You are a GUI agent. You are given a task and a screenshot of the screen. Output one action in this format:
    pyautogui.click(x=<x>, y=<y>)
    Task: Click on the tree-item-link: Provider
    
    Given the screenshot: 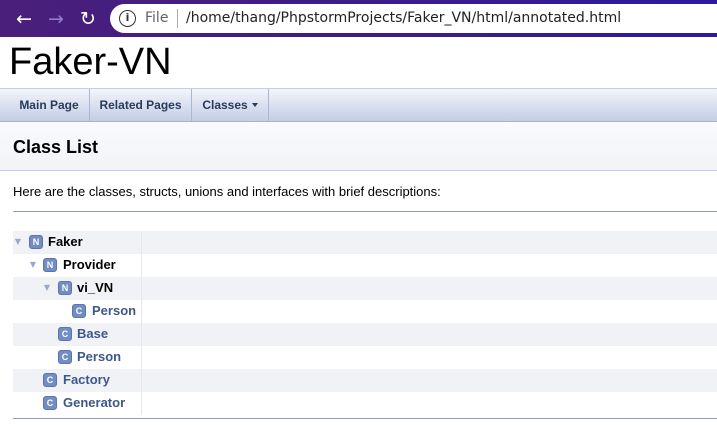 What is the action you would take?
    pyautogui.click(x=89, y=264)
    